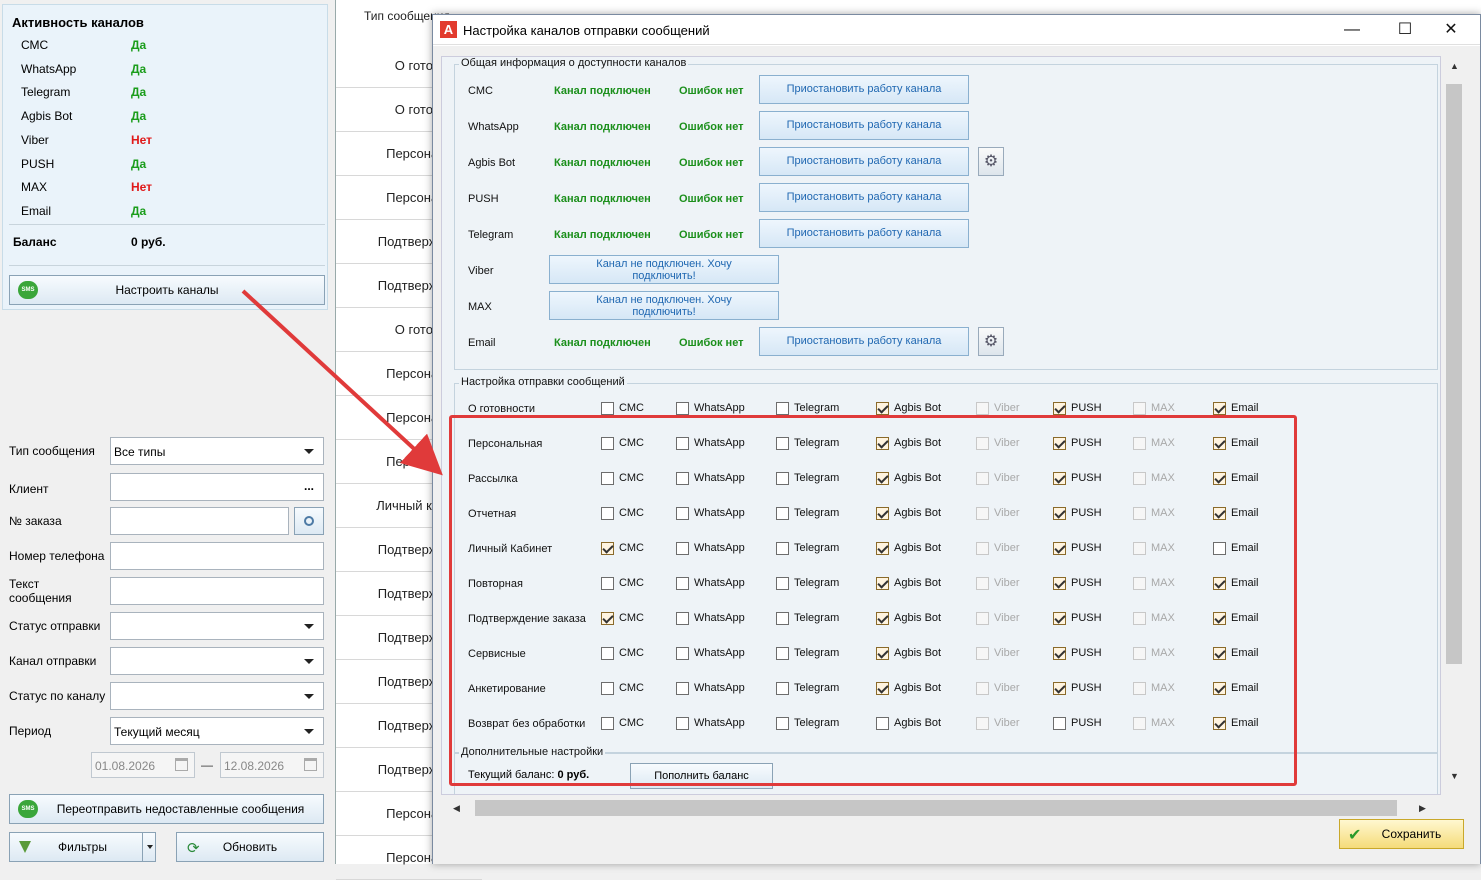 The height and width of the screenshot is (880, 1481). What do you see at coordinates (199, 521) in the screenshot?
I see `order-input` at bounding box center [199, 521].